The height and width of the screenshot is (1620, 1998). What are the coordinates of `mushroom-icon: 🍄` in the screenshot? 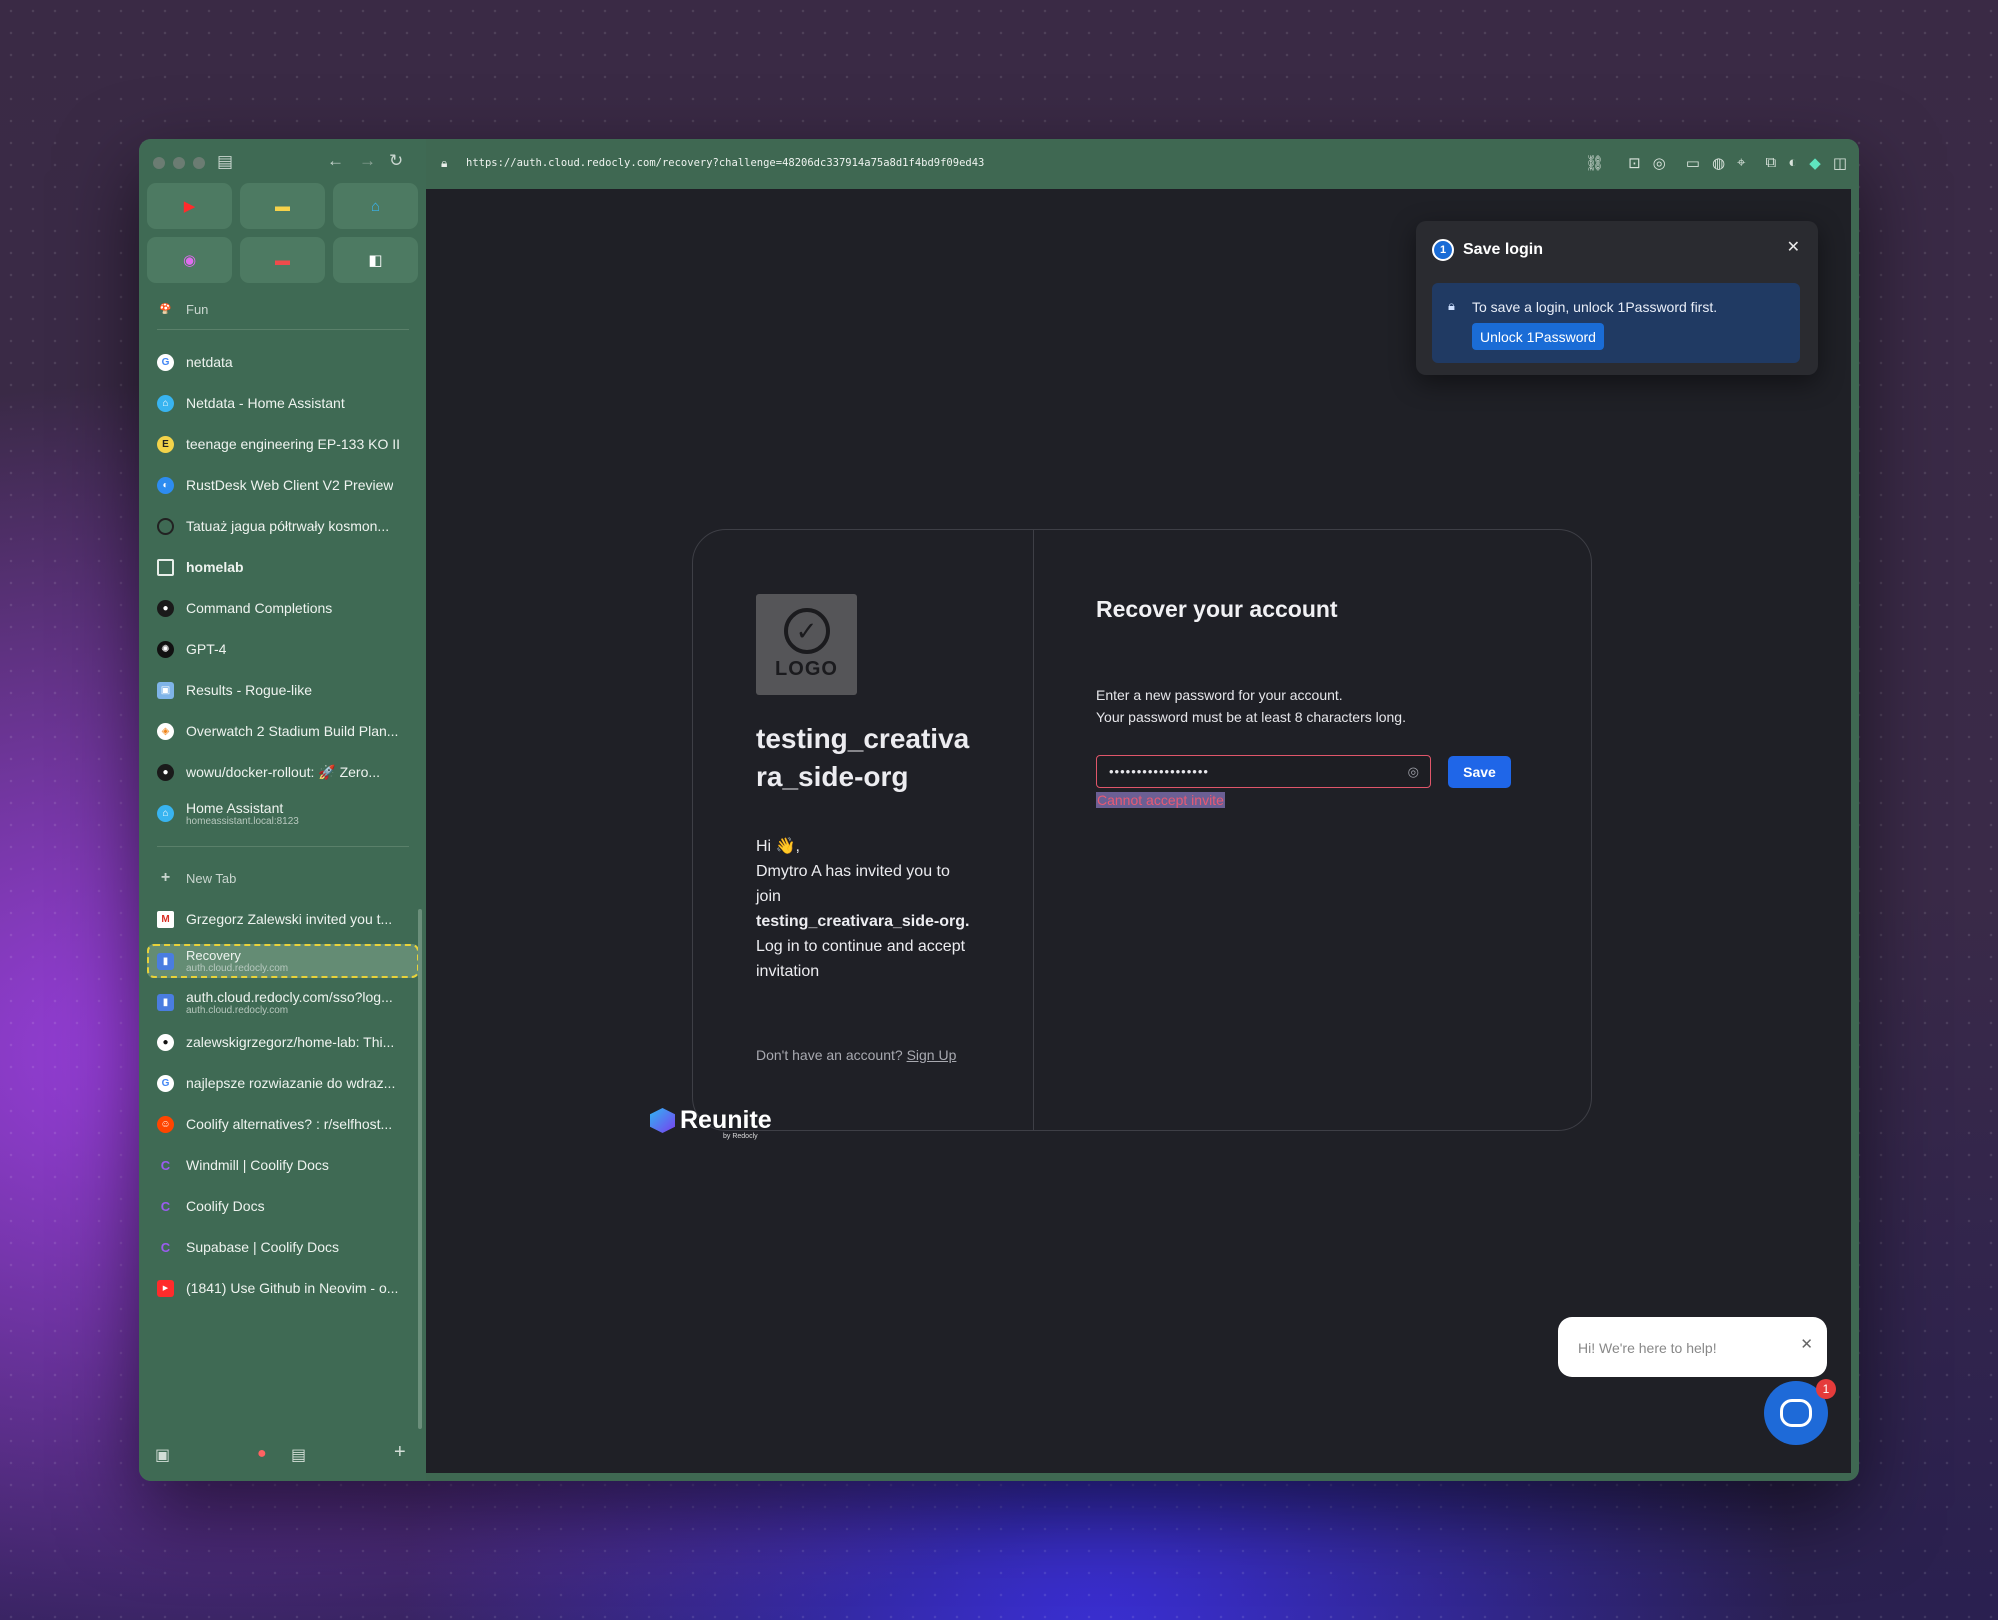 It's located at (165, 309).